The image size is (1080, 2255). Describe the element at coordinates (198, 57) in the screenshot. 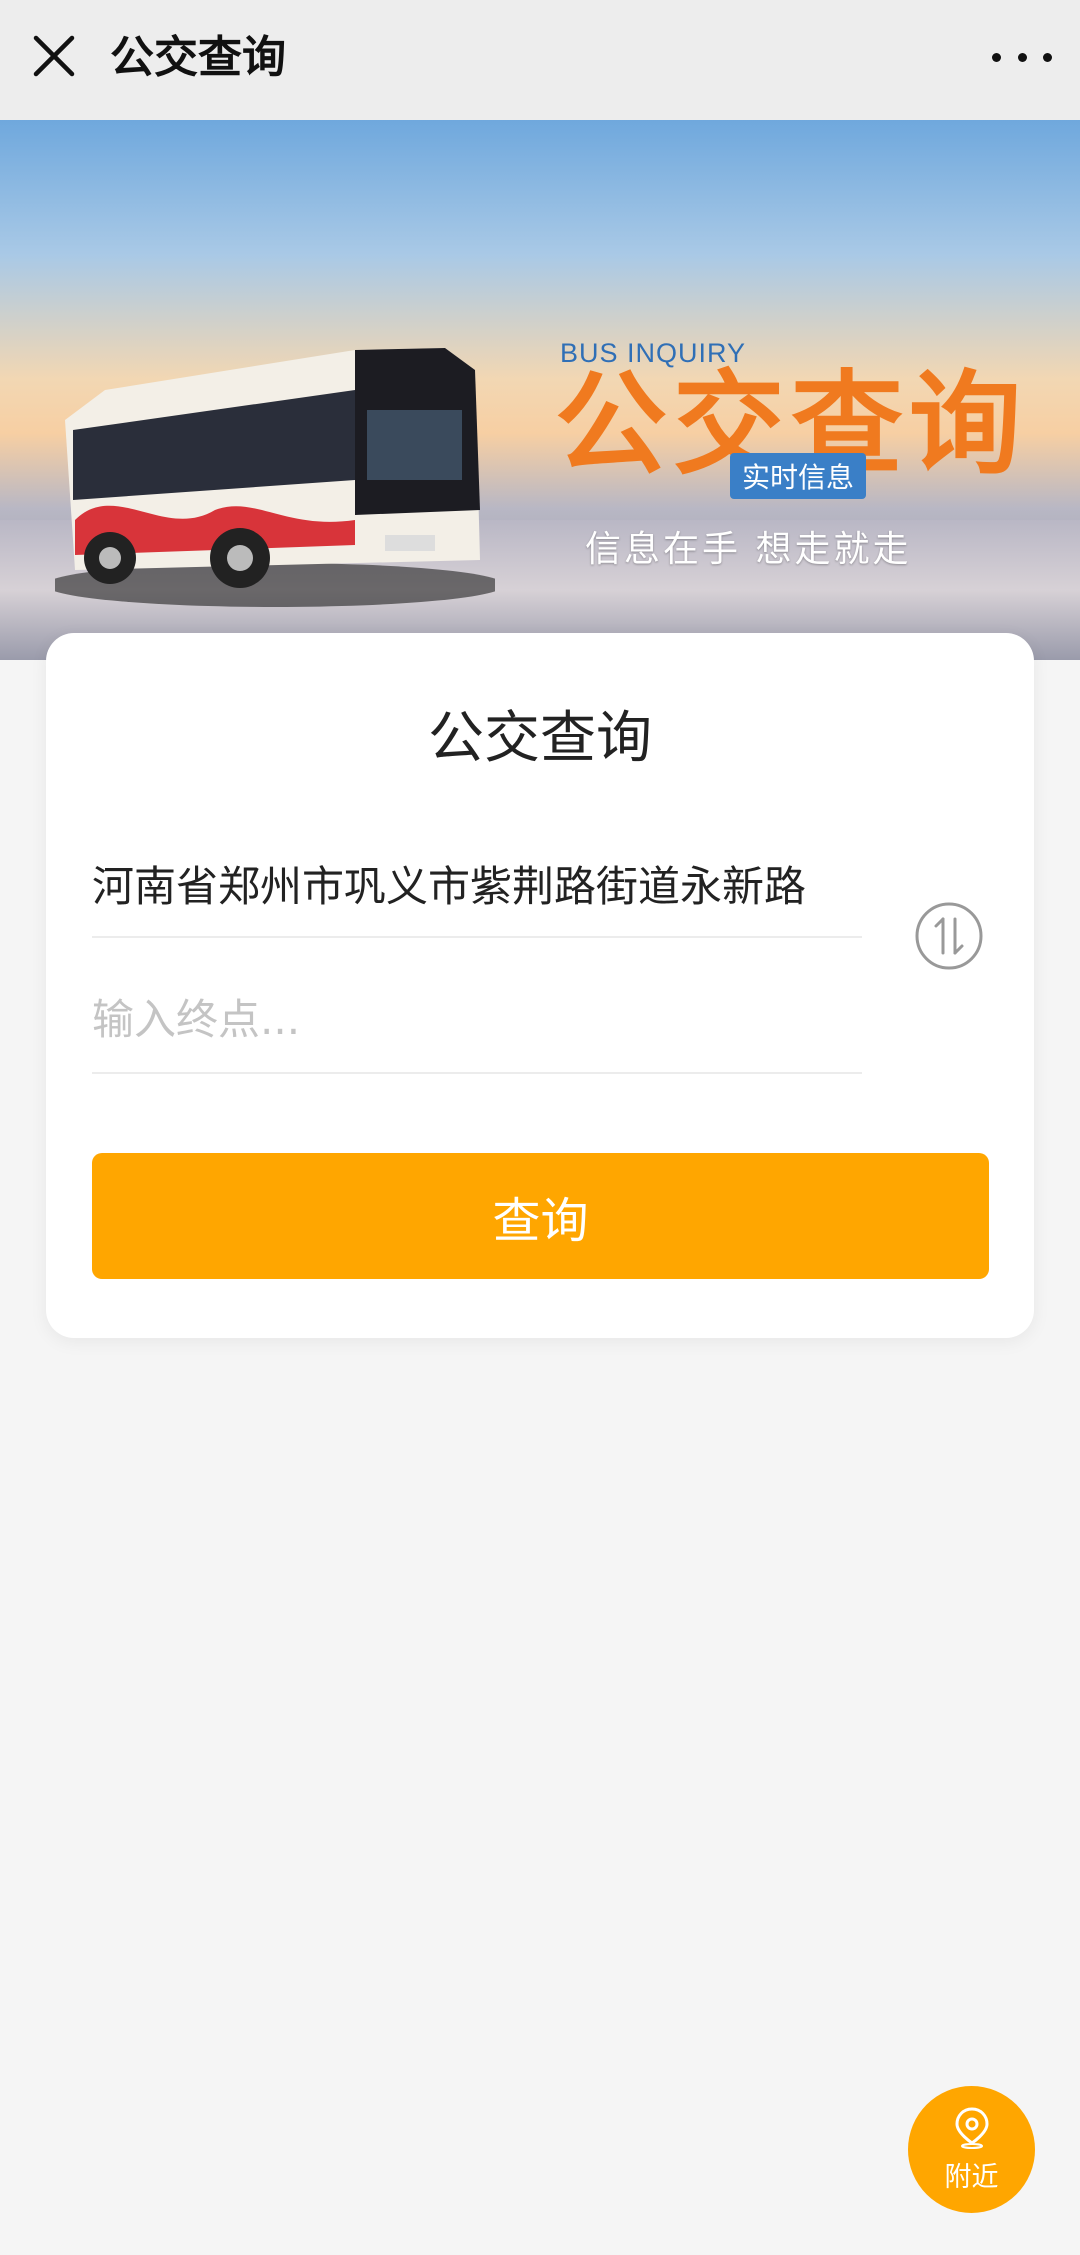

I see `page-title: 公交查询` at that location.